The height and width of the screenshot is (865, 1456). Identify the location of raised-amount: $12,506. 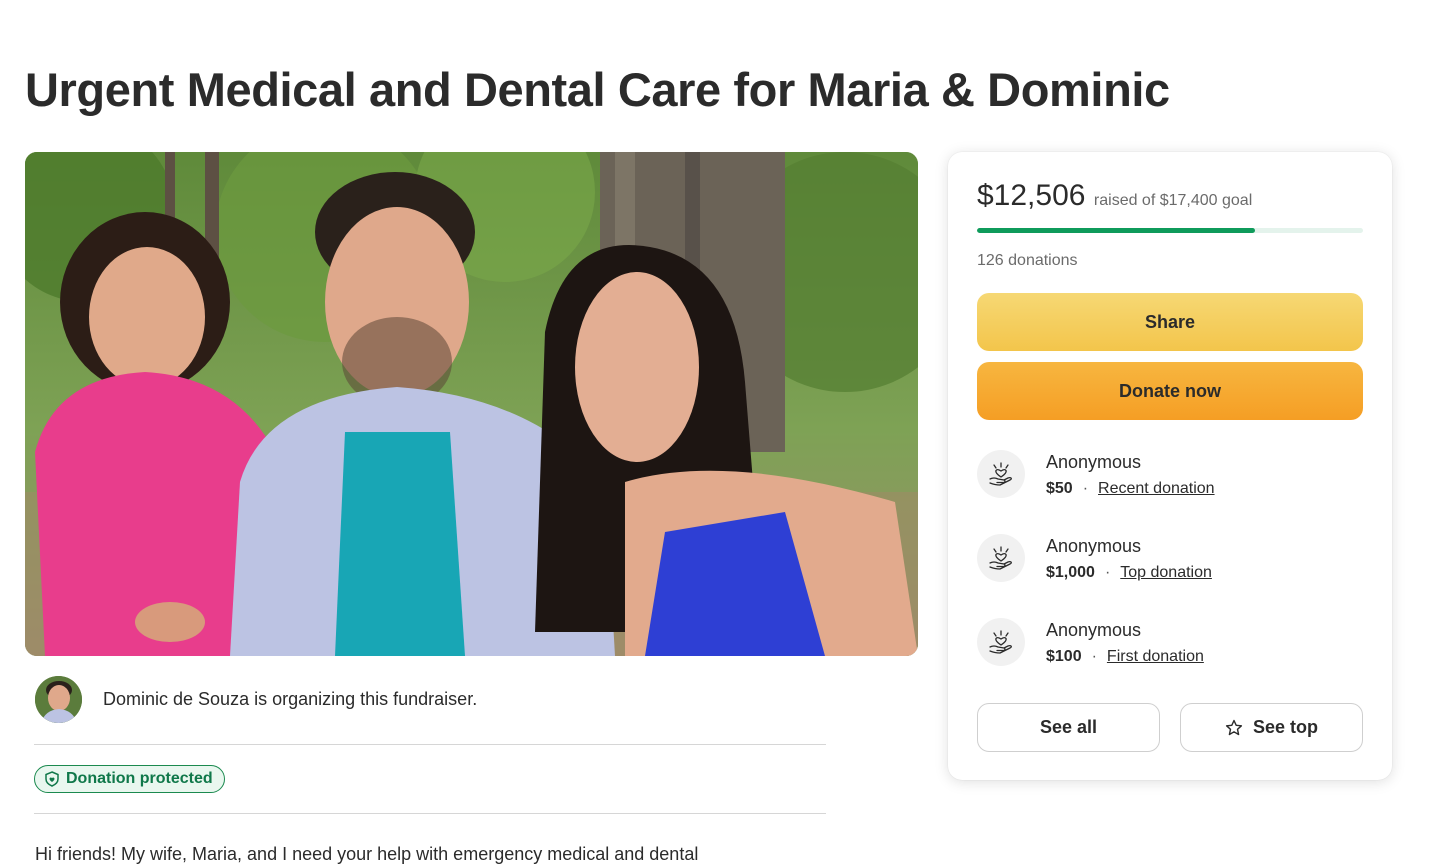
(1031, 195).